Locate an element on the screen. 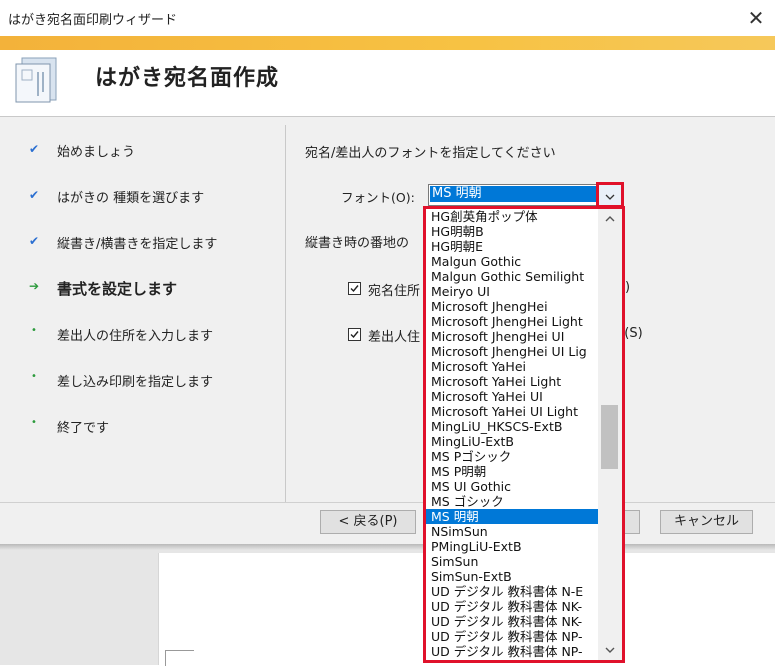 The image size is (775, 666). page-corner-mark is located at coordinates (179, 658).